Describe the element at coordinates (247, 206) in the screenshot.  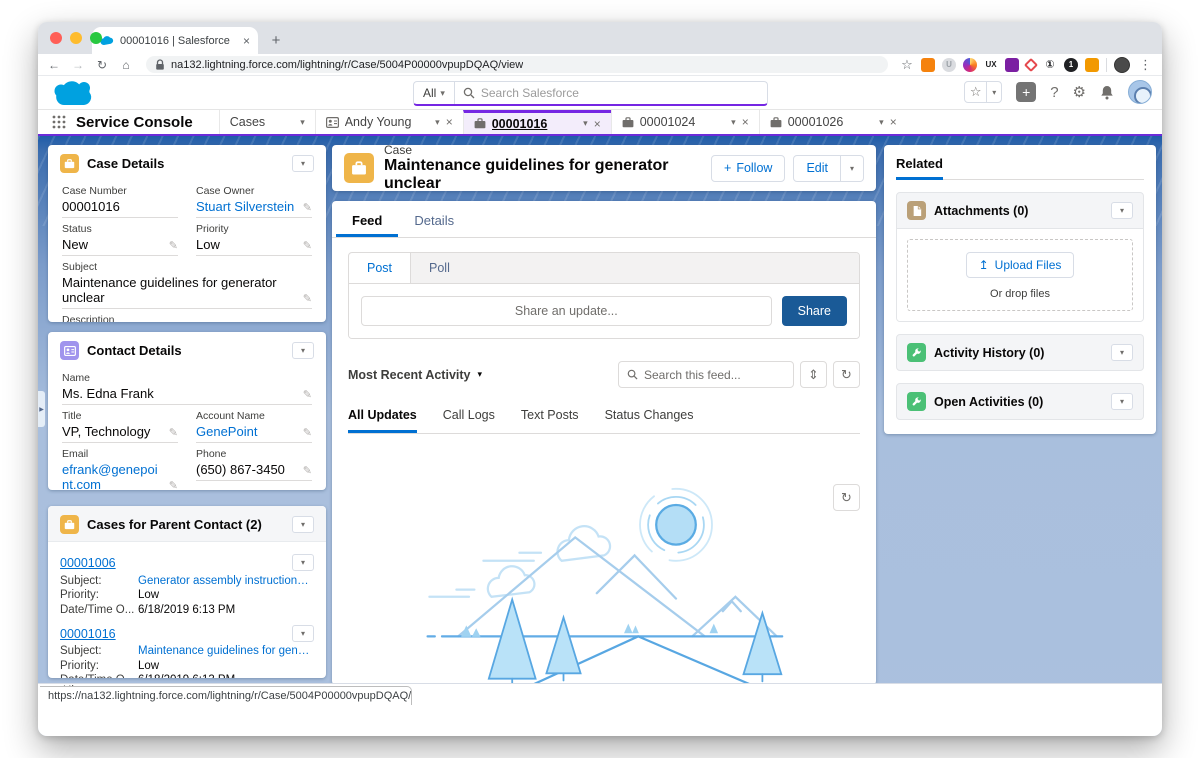
I see `case-owner-link: Stuart Silverstein` at that location.